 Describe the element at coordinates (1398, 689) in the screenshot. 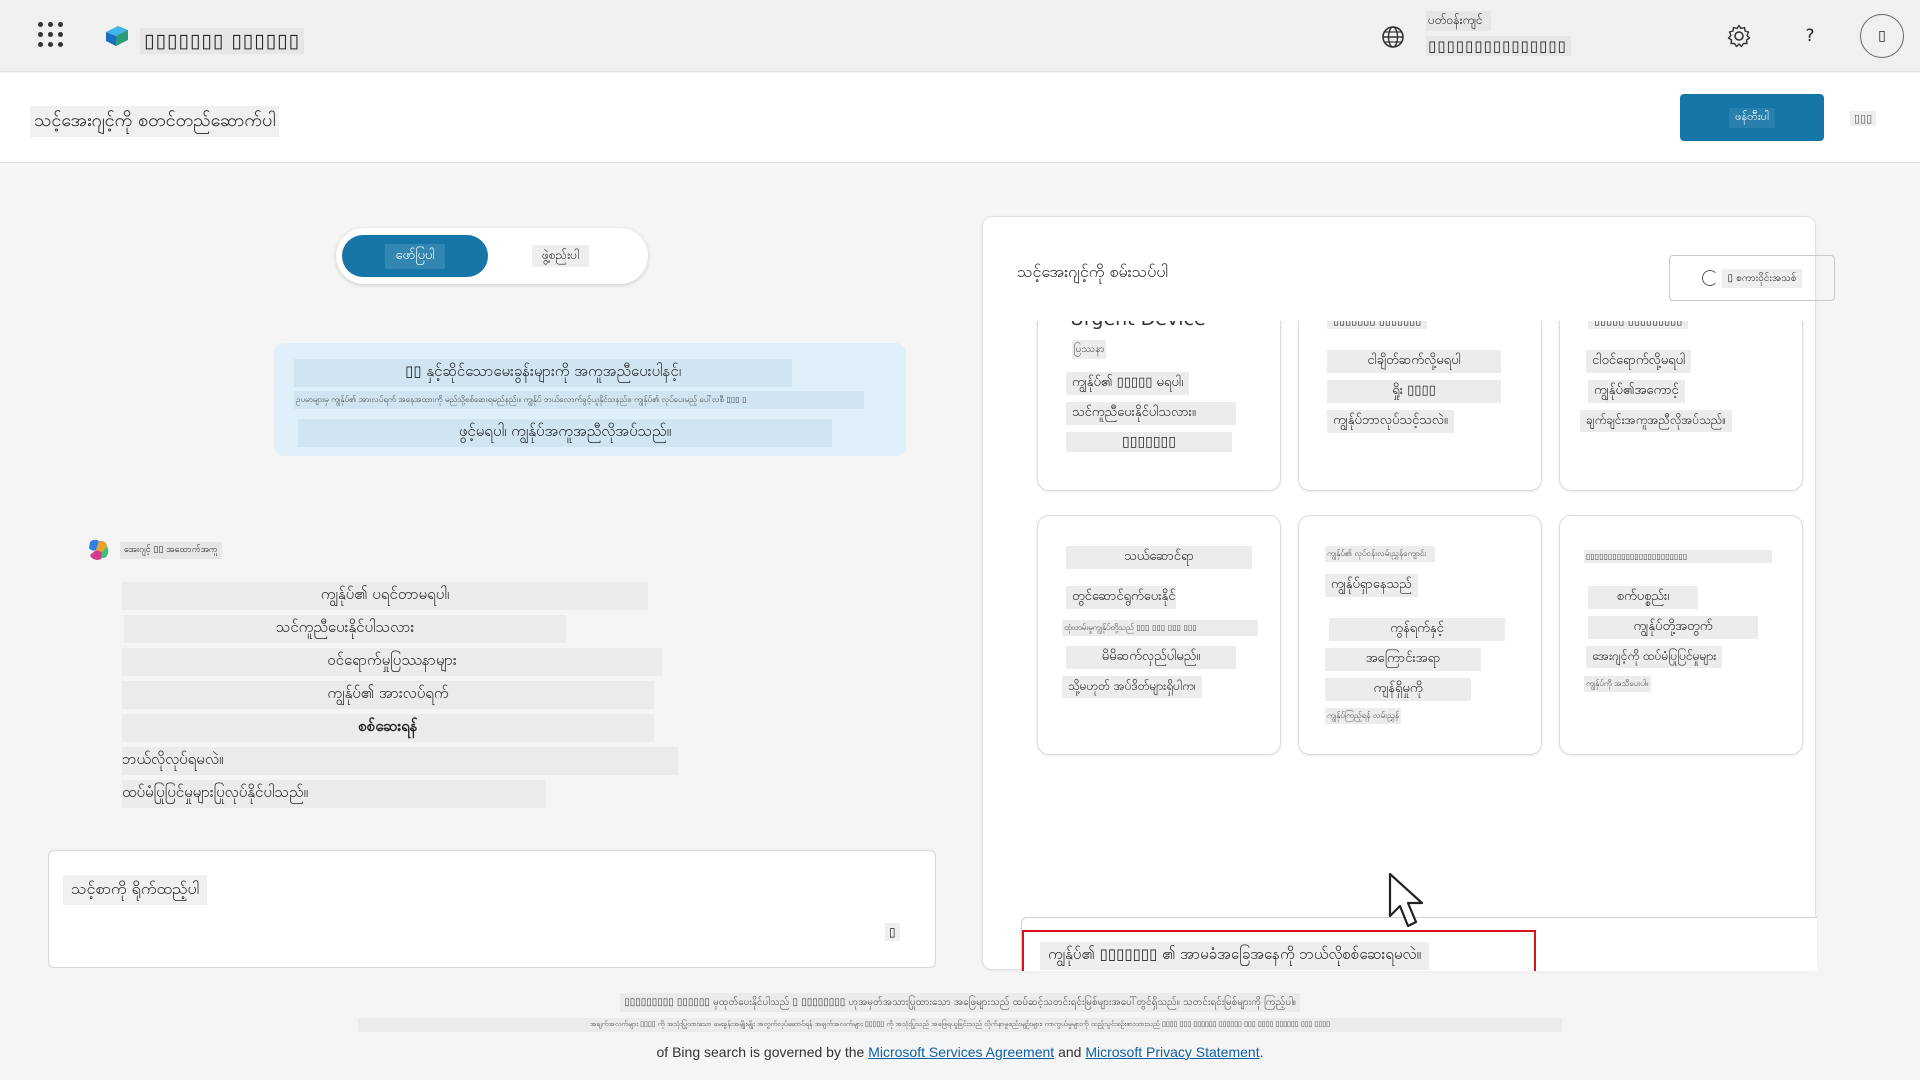

I see `card-line: ကျန်ရှိမှုကို` at that location.